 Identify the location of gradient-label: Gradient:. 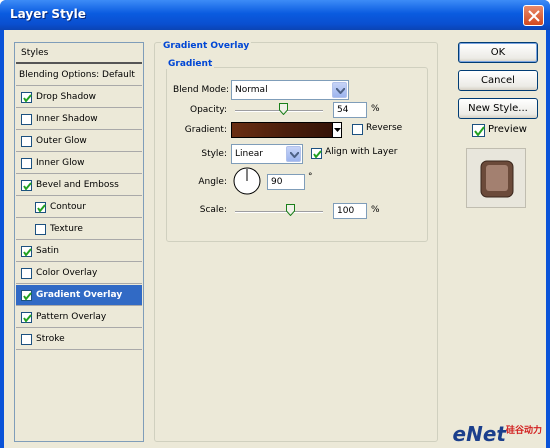
(205, 130).